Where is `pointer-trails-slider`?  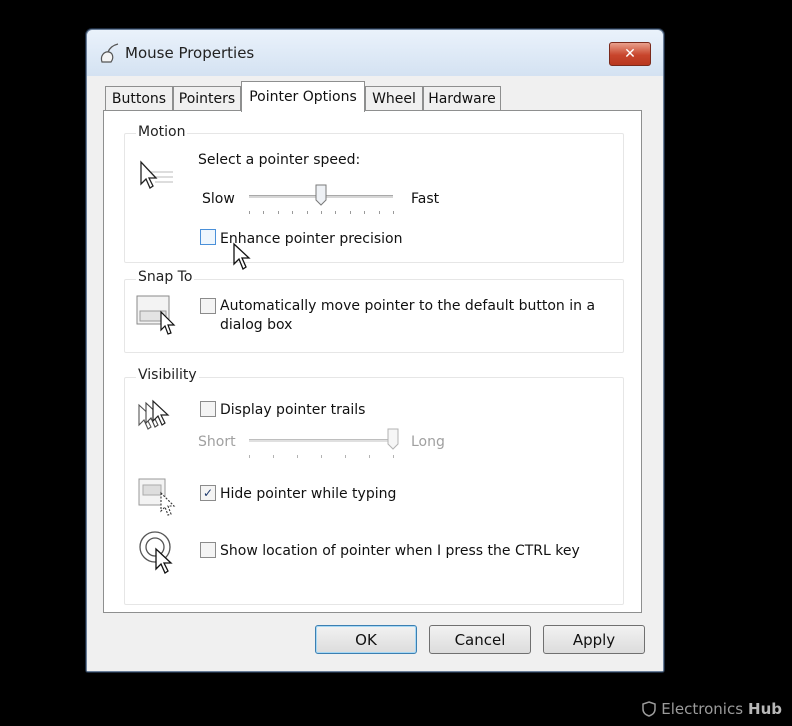
pointer-trails-slider is located at coordinates (324, 445).